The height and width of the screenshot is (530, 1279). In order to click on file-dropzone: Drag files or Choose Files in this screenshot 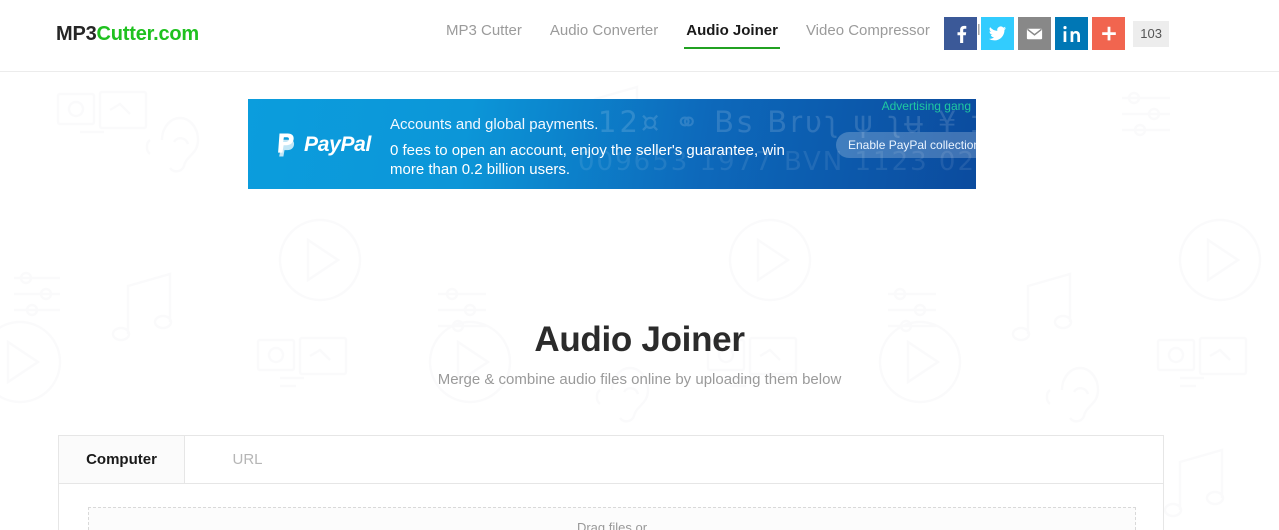, I will do `click(612, 518)`.